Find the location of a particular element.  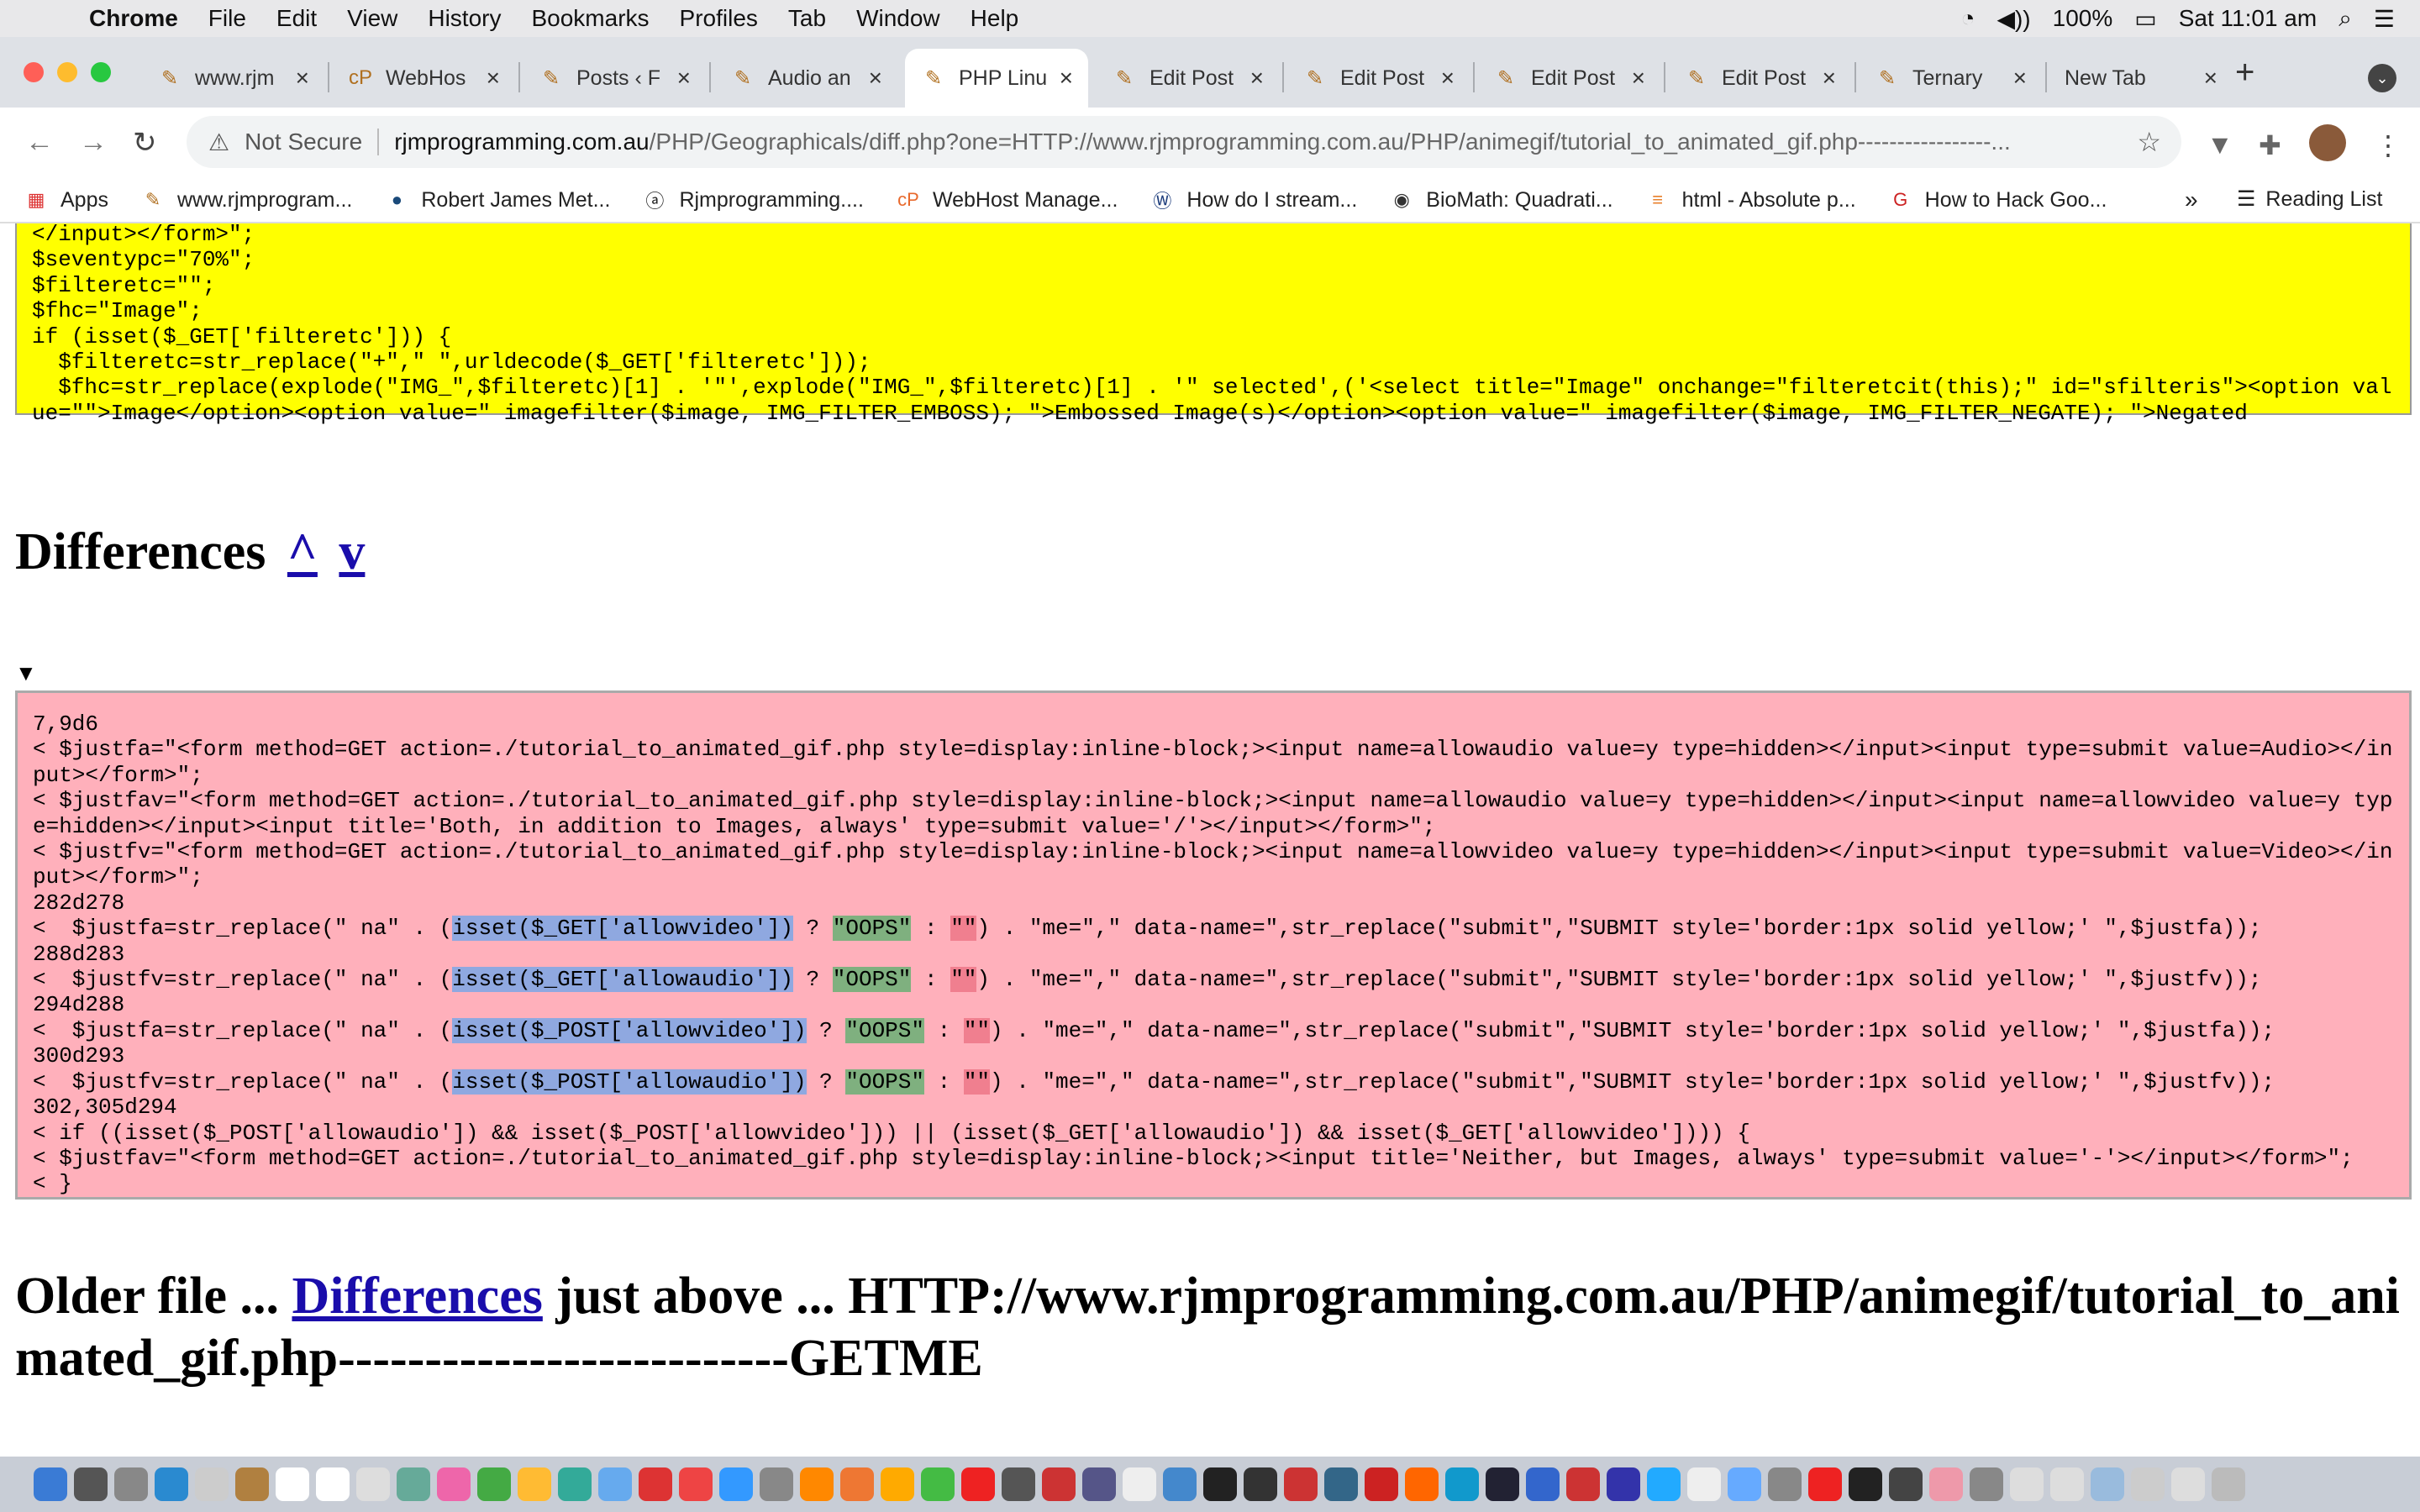

tab-search-chevron-icon: ⌄ is located at coordinates (2382, 78).